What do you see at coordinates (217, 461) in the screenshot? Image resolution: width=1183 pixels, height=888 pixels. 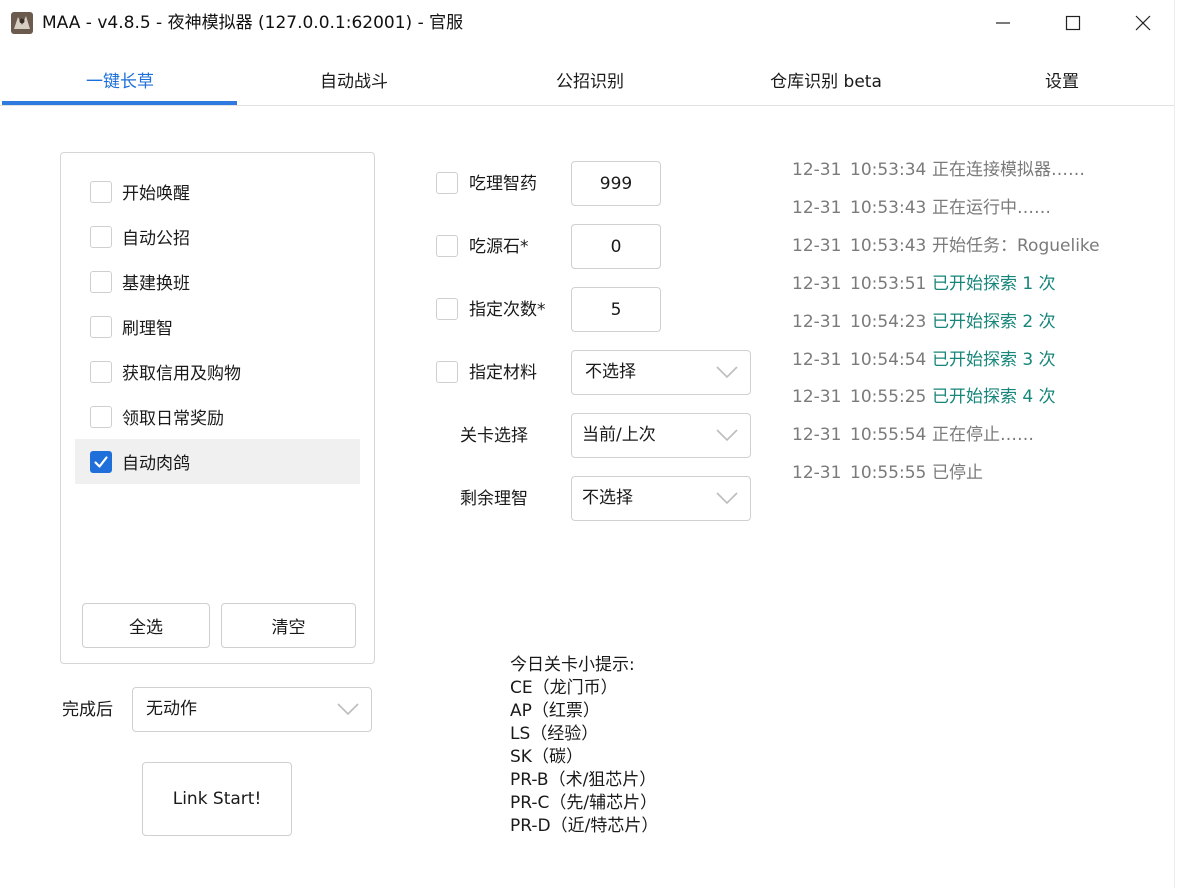 I see `task-item-roguelike: 自动肉鸽` at bounding box center [217, 461].